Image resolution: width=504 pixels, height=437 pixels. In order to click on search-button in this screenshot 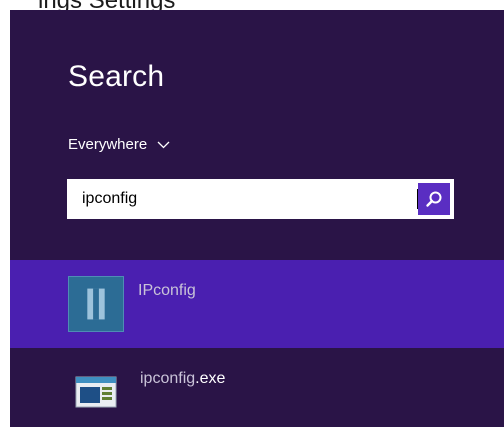, I will do `click(434, 199)`.